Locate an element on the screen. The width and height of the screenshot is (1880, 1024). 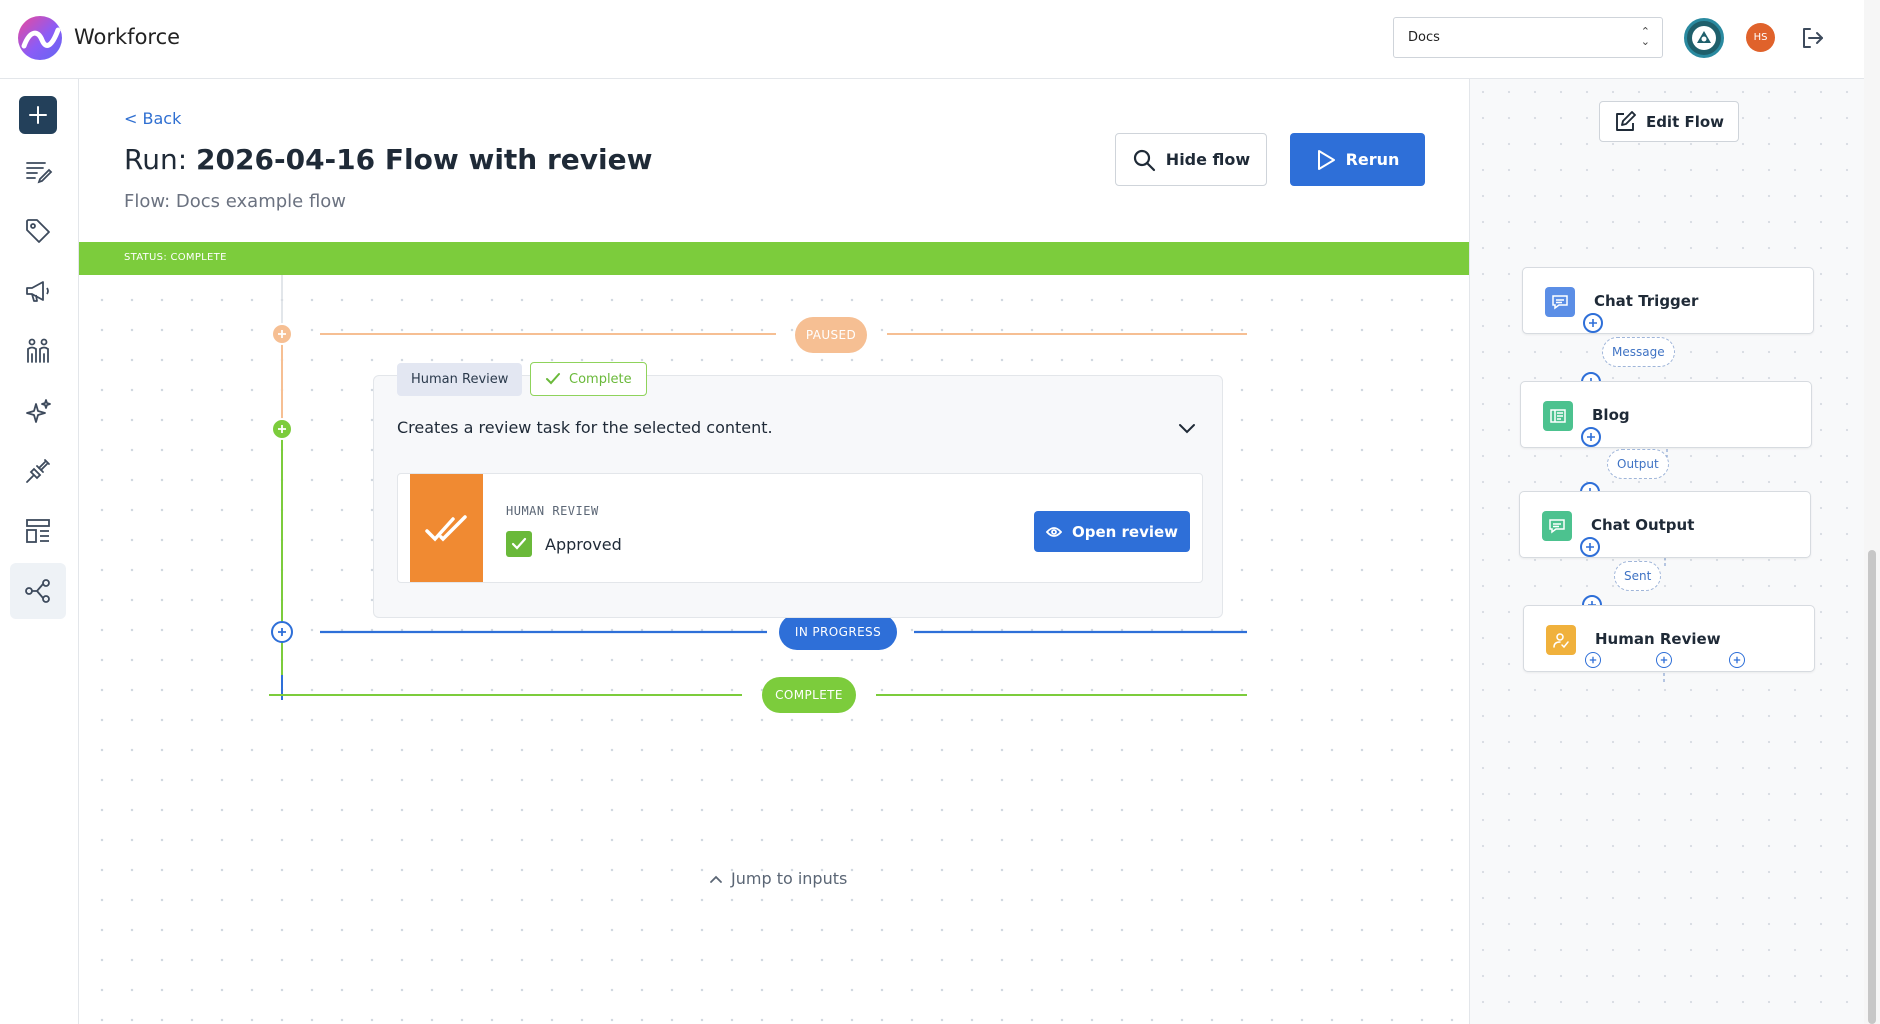
search-icon is located at coordinates (1144, 160).